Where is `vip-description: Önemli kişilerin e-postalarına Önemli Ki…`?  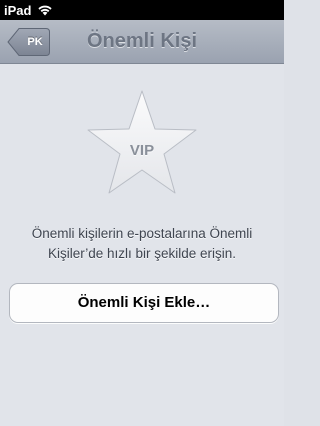 vip-description: Önemli kişilerin e-postalarına Önemli Ki… is located at coordinates (142, 243).